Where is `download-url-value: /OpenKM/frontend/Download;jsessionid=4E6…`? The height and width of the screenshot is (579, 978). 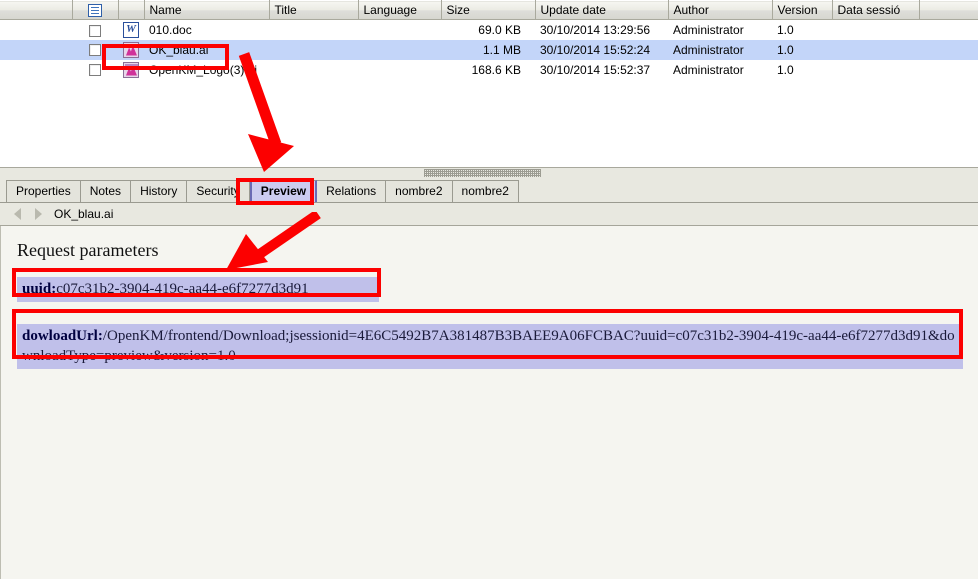 download-url-value: /OpenKM/frontend/Download;jsessionid=4E6… is located at coordinates (488, 346).